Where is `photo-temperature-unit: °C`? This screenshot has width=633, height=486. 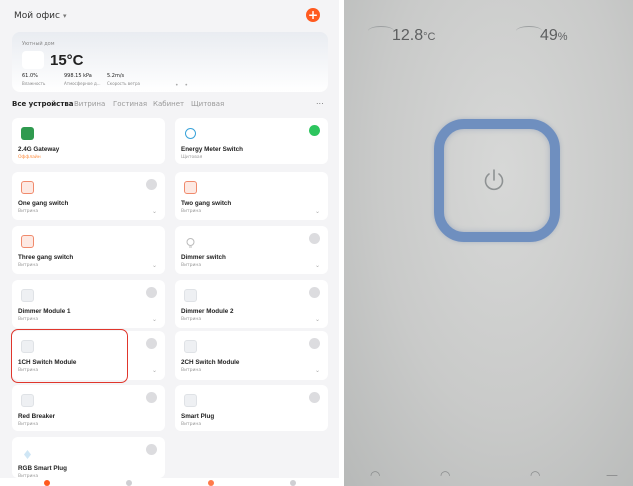 photo-temperature-unit: °C is located at coordinates (429, 37).